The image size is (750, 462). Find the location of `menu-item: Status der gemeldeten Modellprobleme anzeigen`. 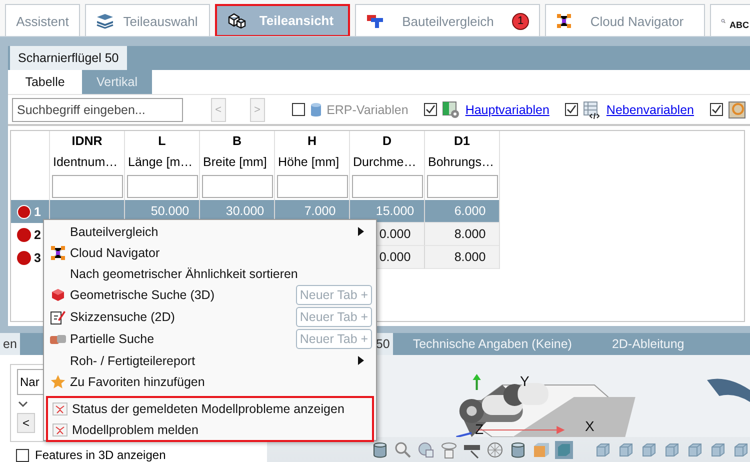

menu-item: Status der gemeldeten Modellprobleme anzeigen is located at coordinates (210, 408).